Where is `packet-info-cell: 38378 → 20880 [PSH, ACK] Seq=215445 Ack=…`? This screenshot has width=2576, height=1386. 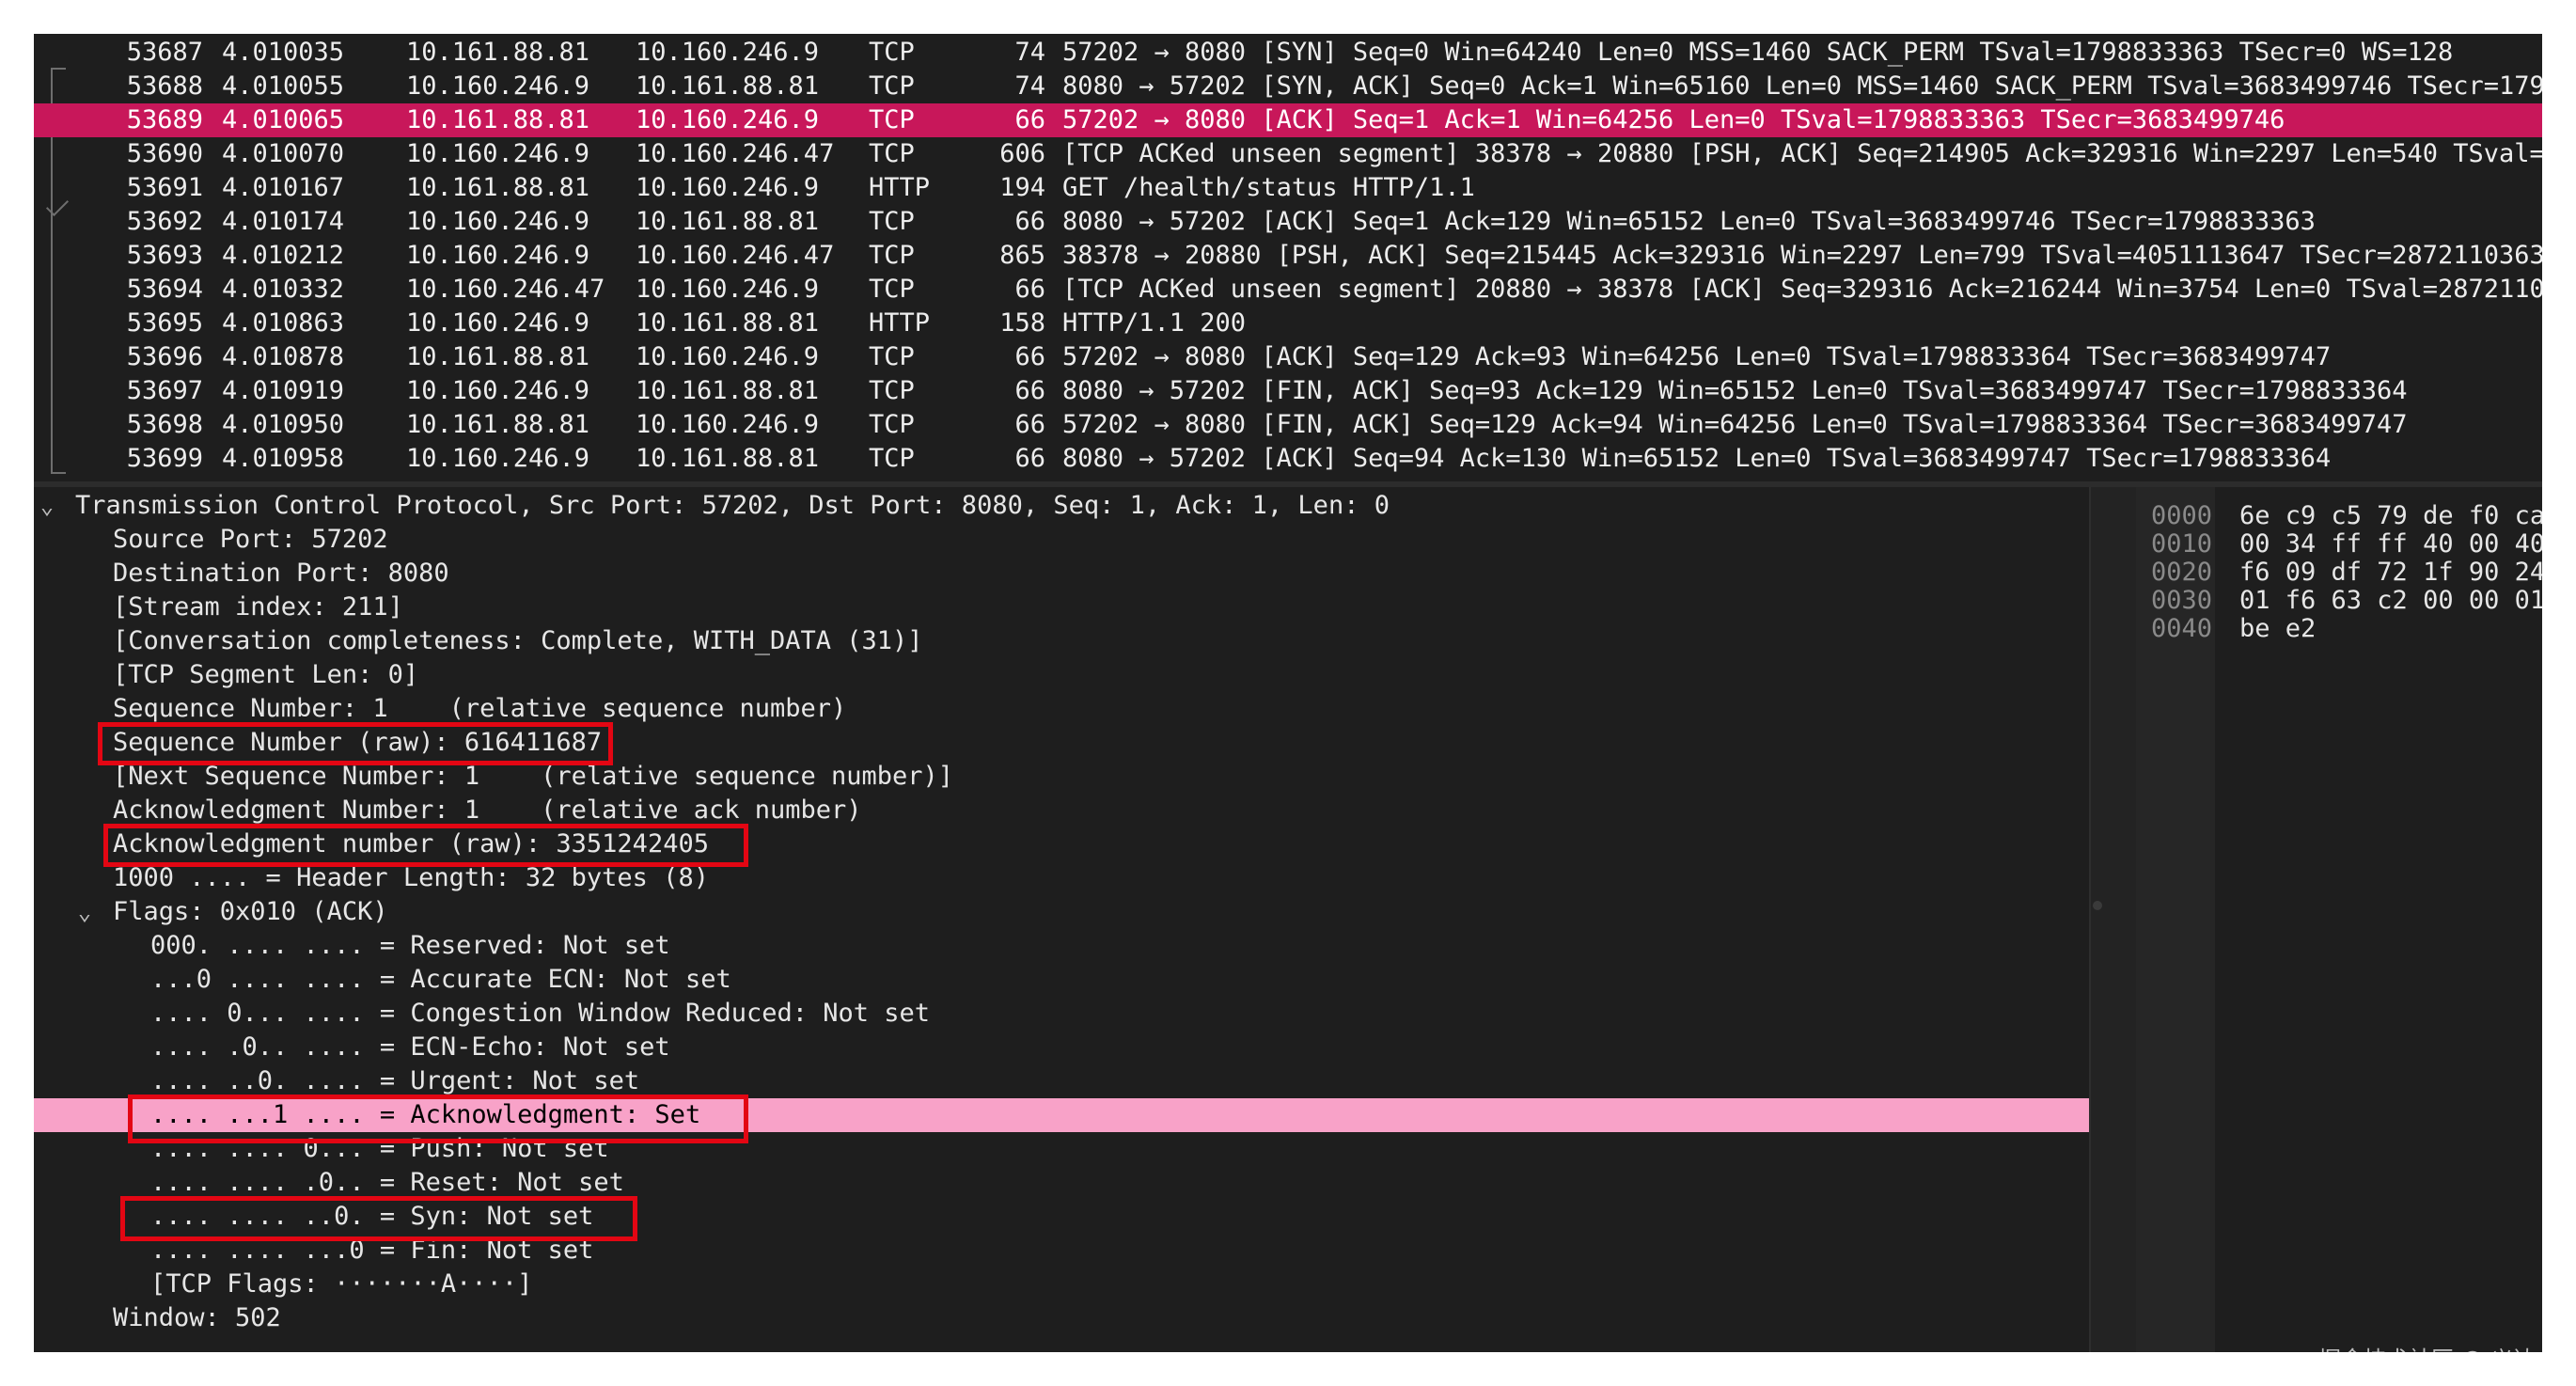
packet-info-cell: 38378 → 20880 [PSH, ACK] Seq=215445 Ack=… is located at coordinates (1802, 256).